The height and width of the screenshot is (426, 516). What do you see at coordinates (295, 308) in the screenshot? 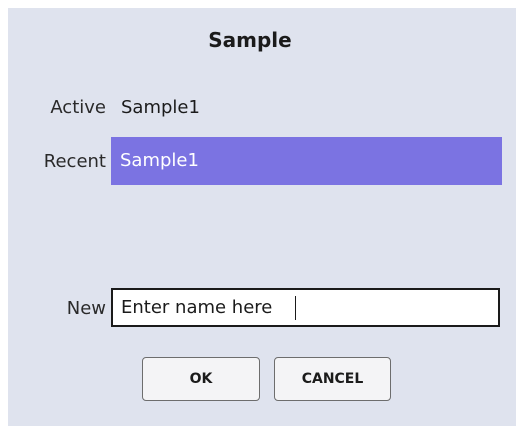
I see `text-caret` at bounding box center [295, 308].